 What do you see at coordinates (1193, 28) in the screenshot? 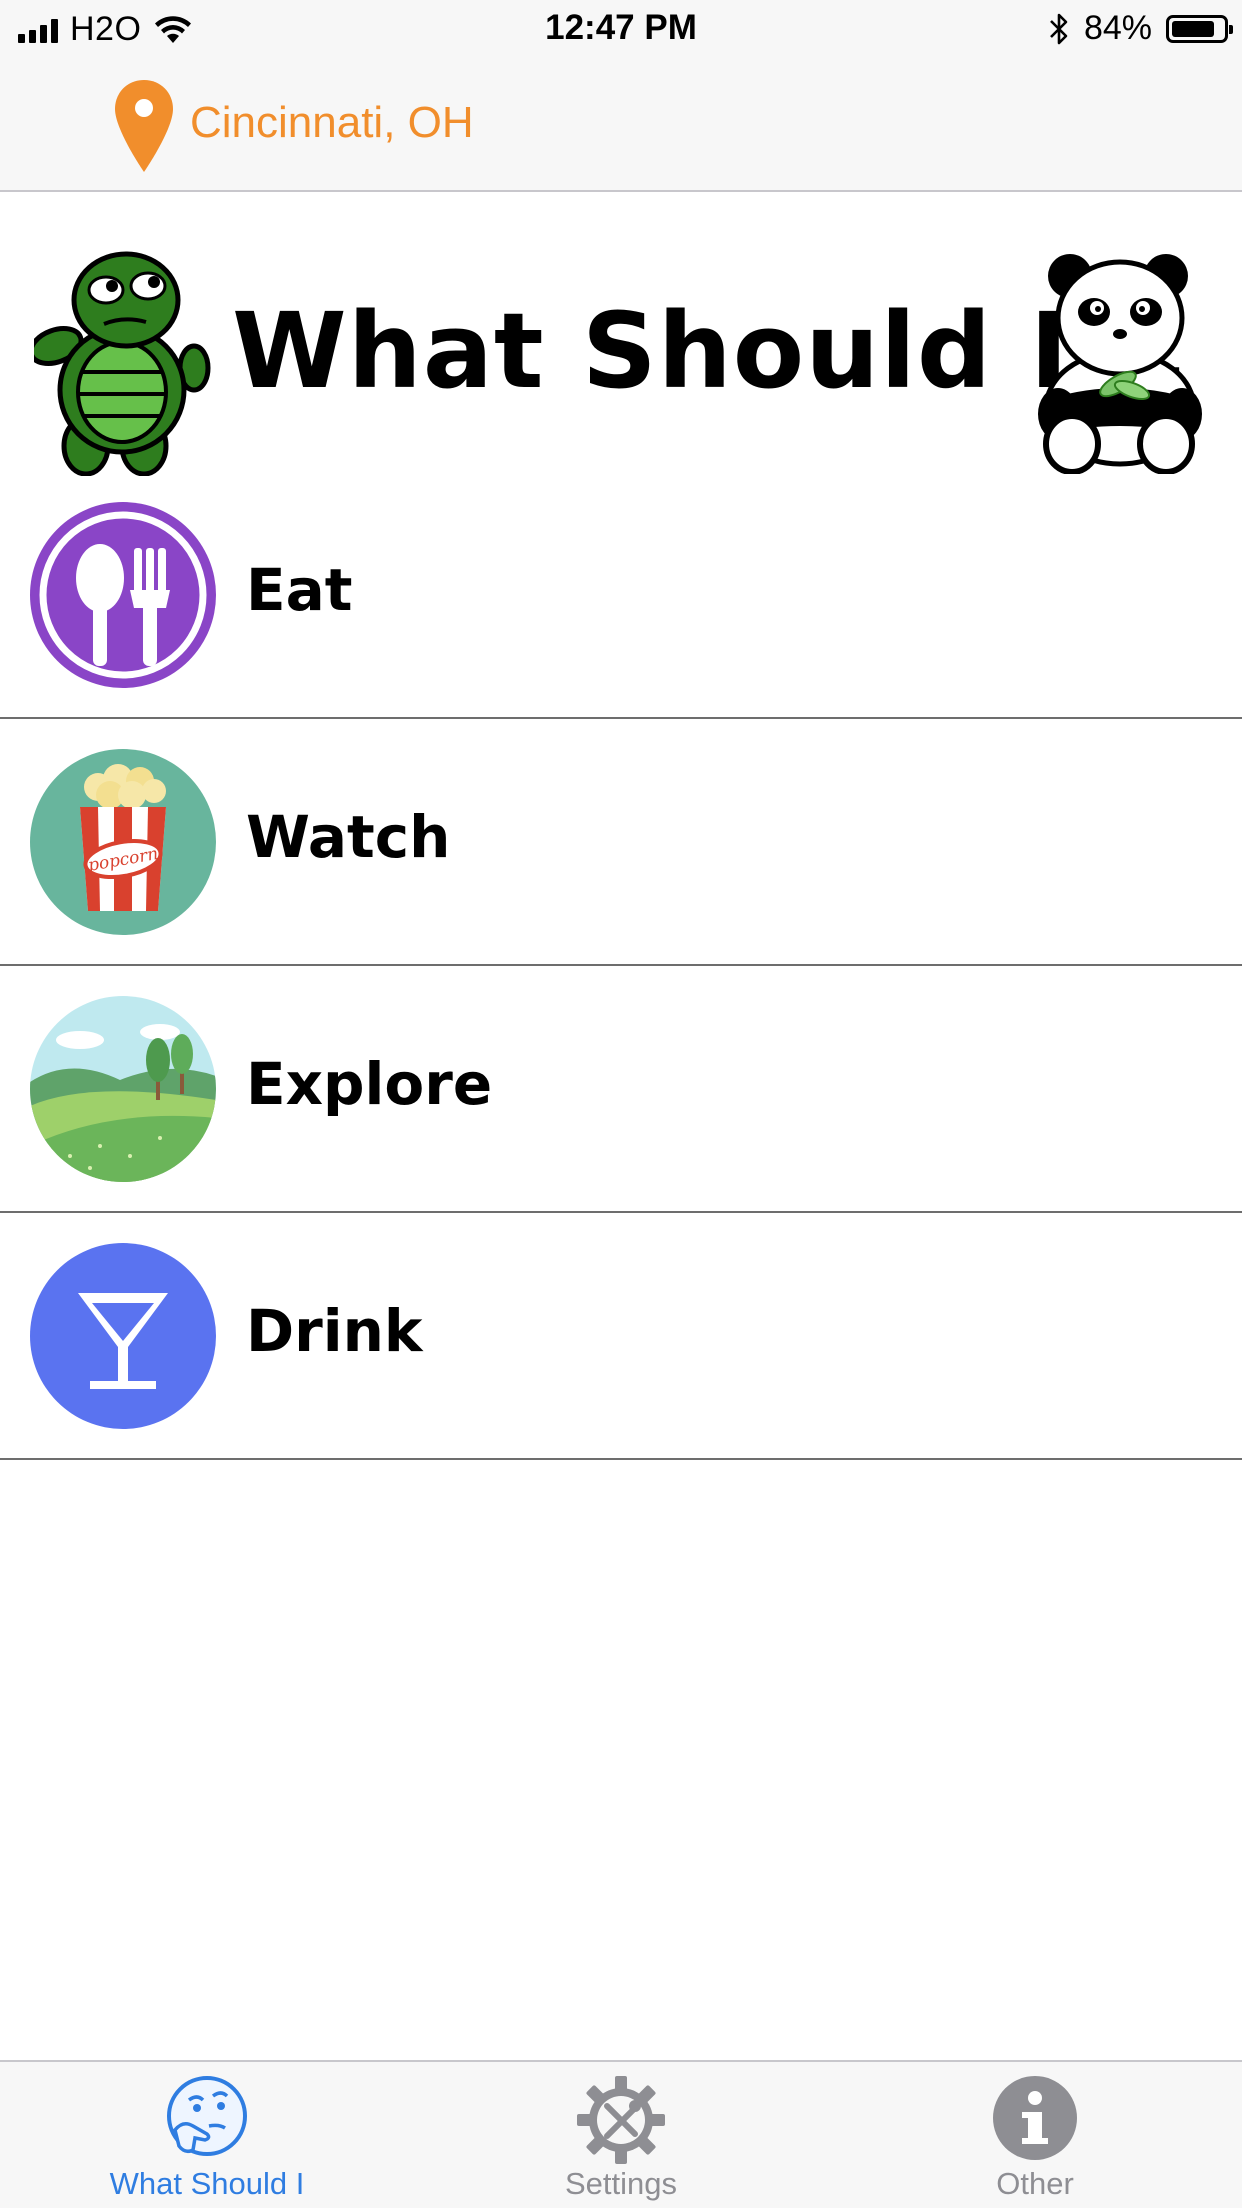
I see `battery-fill` at bounding box center [1193, 28].